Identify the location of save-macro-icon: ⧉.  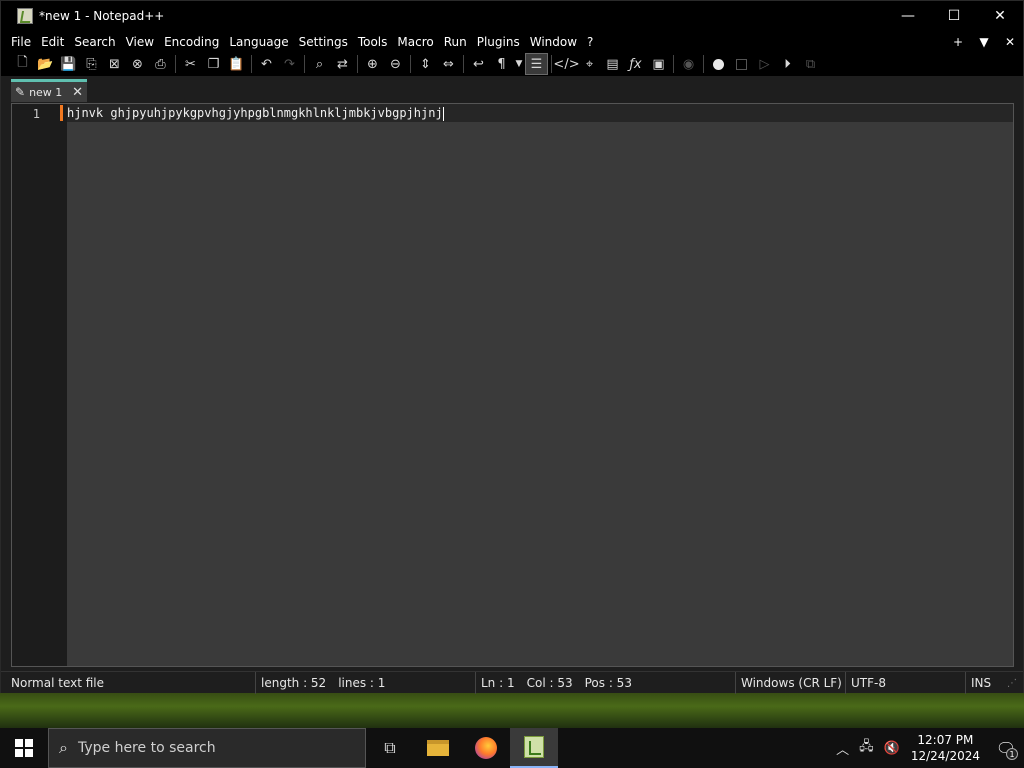
(810, 64).